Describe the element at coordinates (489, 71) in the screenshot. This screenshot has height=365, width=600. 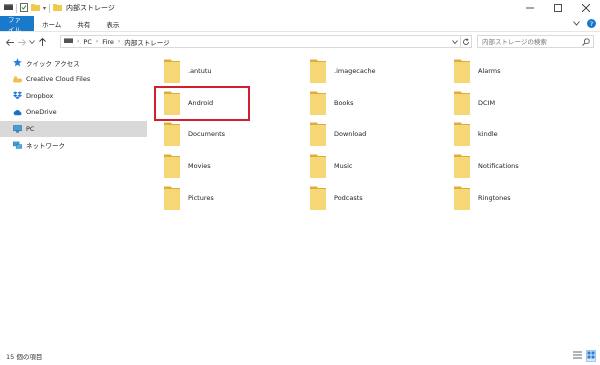
I see `folder-name: Alarms` at that location.